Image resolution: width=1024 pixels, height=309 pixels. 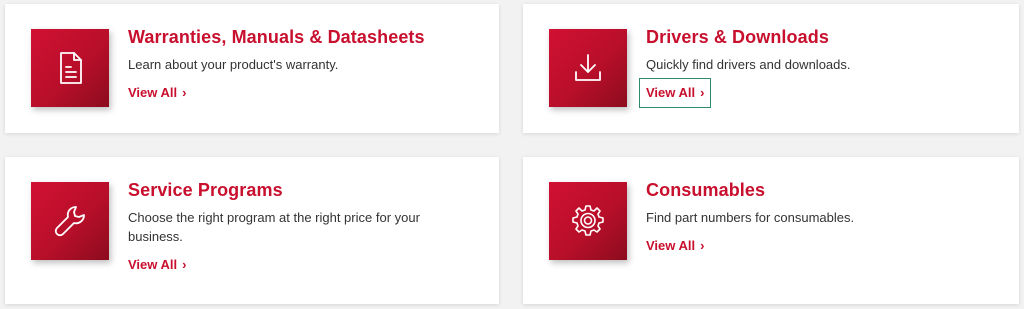 I want to click on card-description: Learn about your product's warranty., so click(x=233, y=64).